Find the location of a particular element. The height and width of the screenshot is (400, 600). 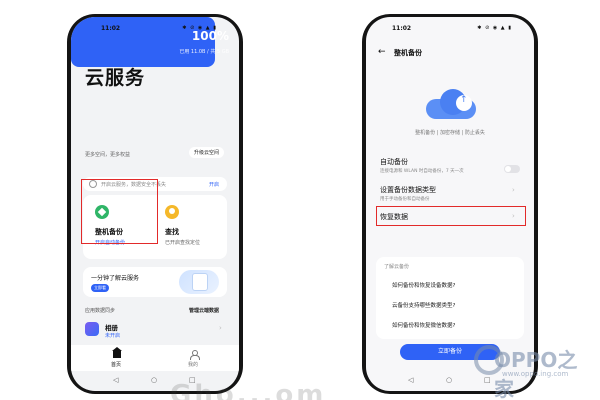

feature-find-name: 查找 is located at coordinates (172, 232).